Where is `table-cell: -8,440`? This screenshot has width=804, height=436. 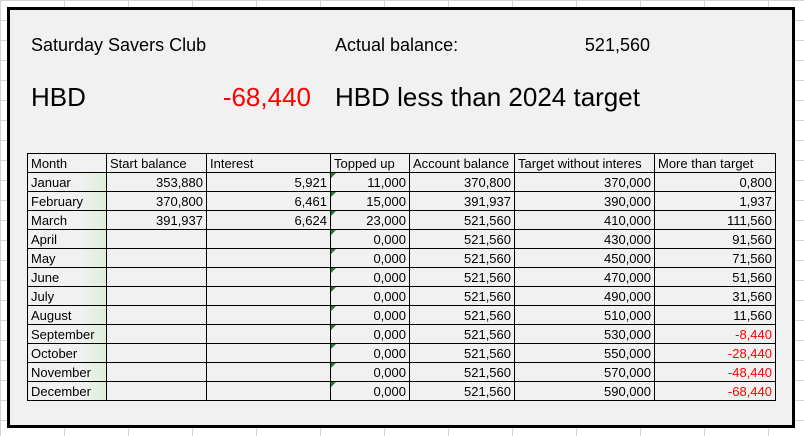
table-cell: -8,440 is located at coordinates (715, 334).